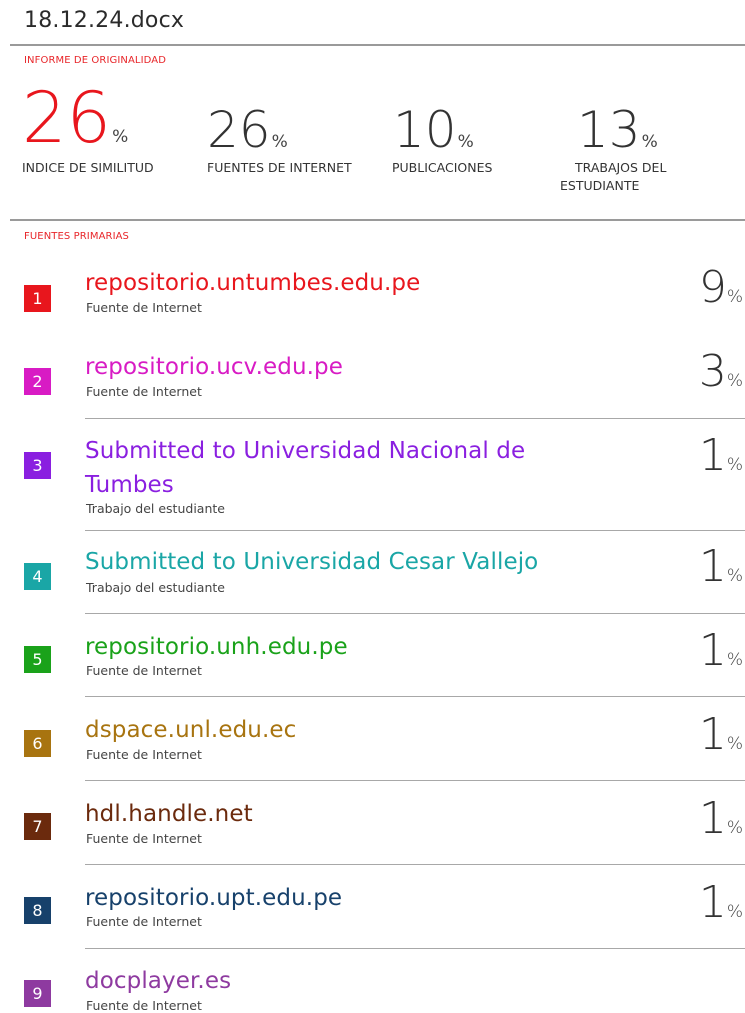  I want to click on similarity-index-stat: 26%, so click(75, 118).